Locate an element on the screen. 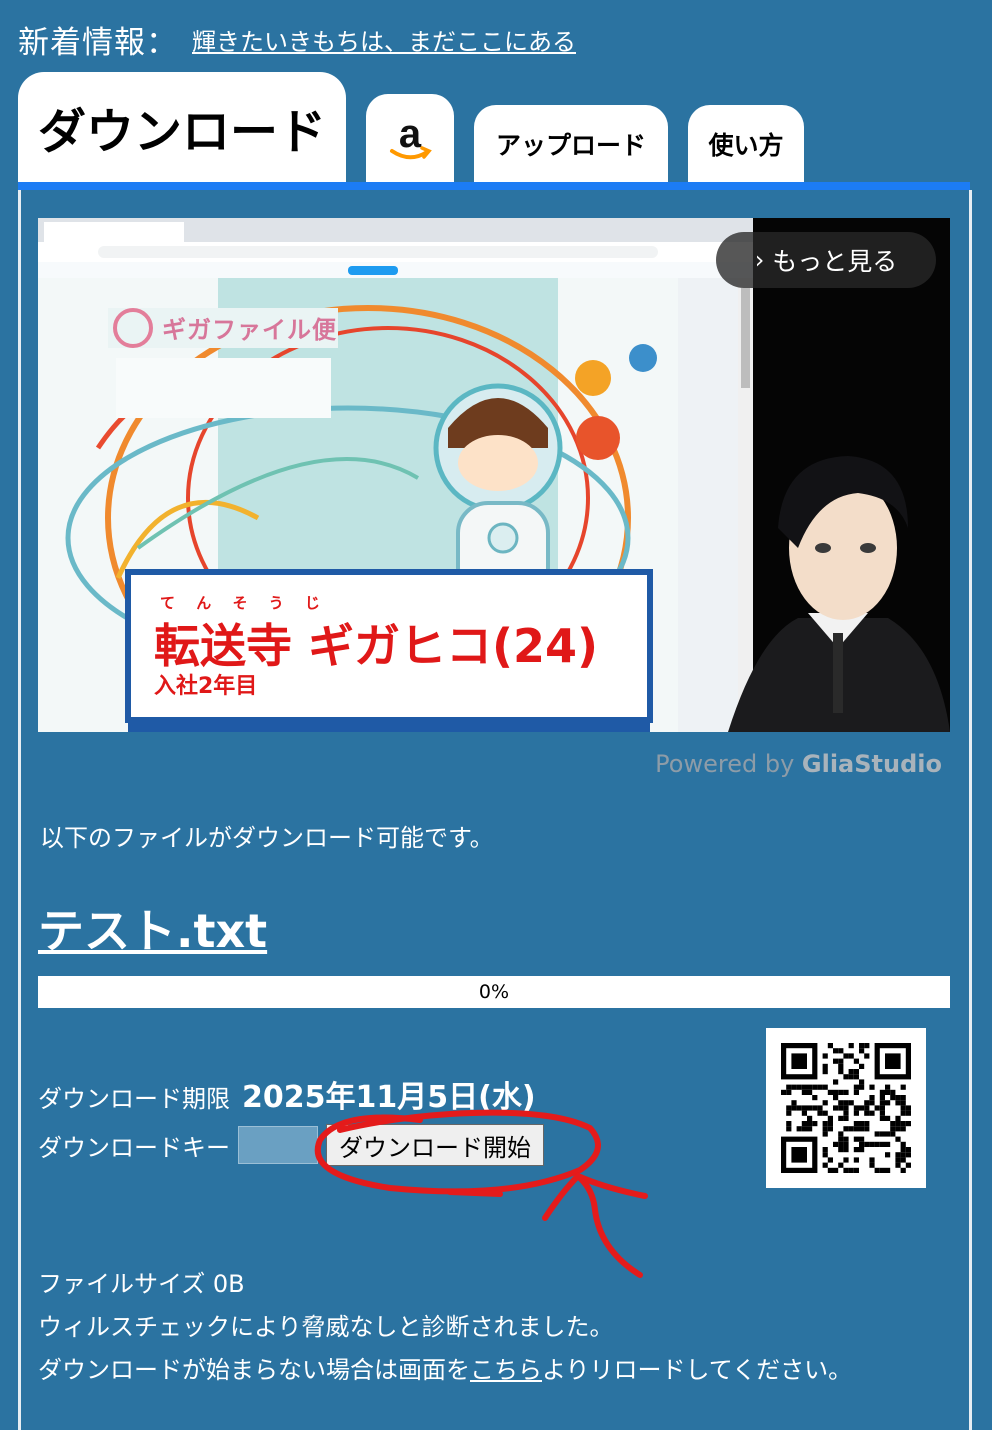 This screenshot has height=1430, width=992. download-limit: ダウンロード期限 2025年11月5日(水) is located at coordinates (287, 1094).